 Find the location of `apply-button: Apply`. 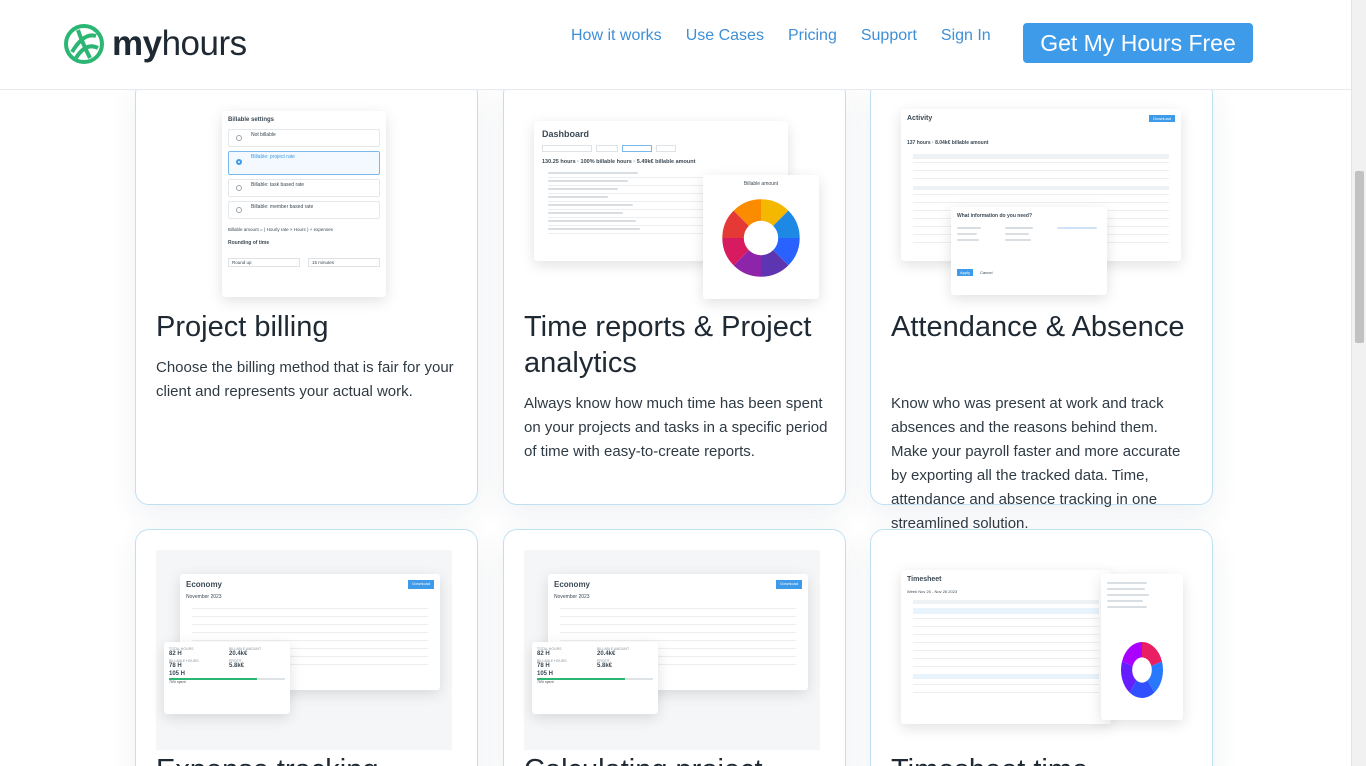

apply-button: Apply is located at coordinates (965, 272).